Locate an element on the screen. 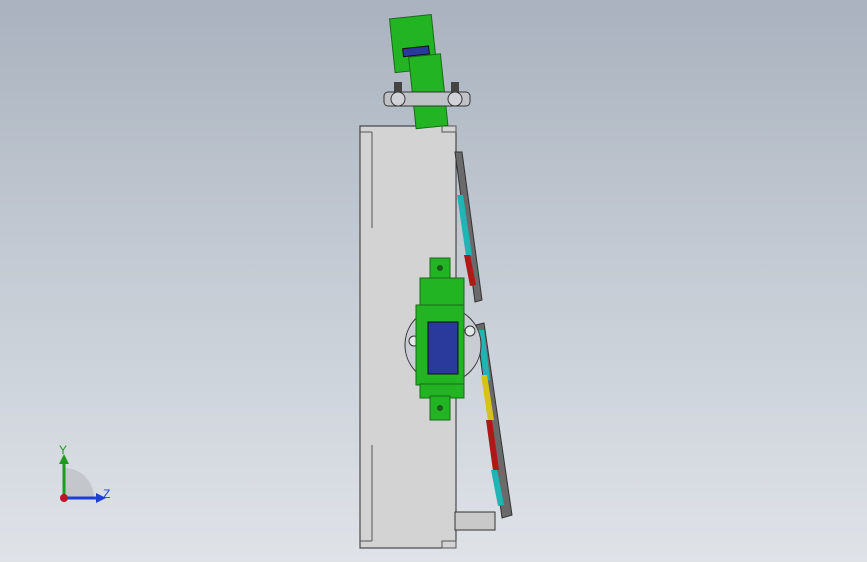  y-axis-label: Y is located at coordinates (63, 450).